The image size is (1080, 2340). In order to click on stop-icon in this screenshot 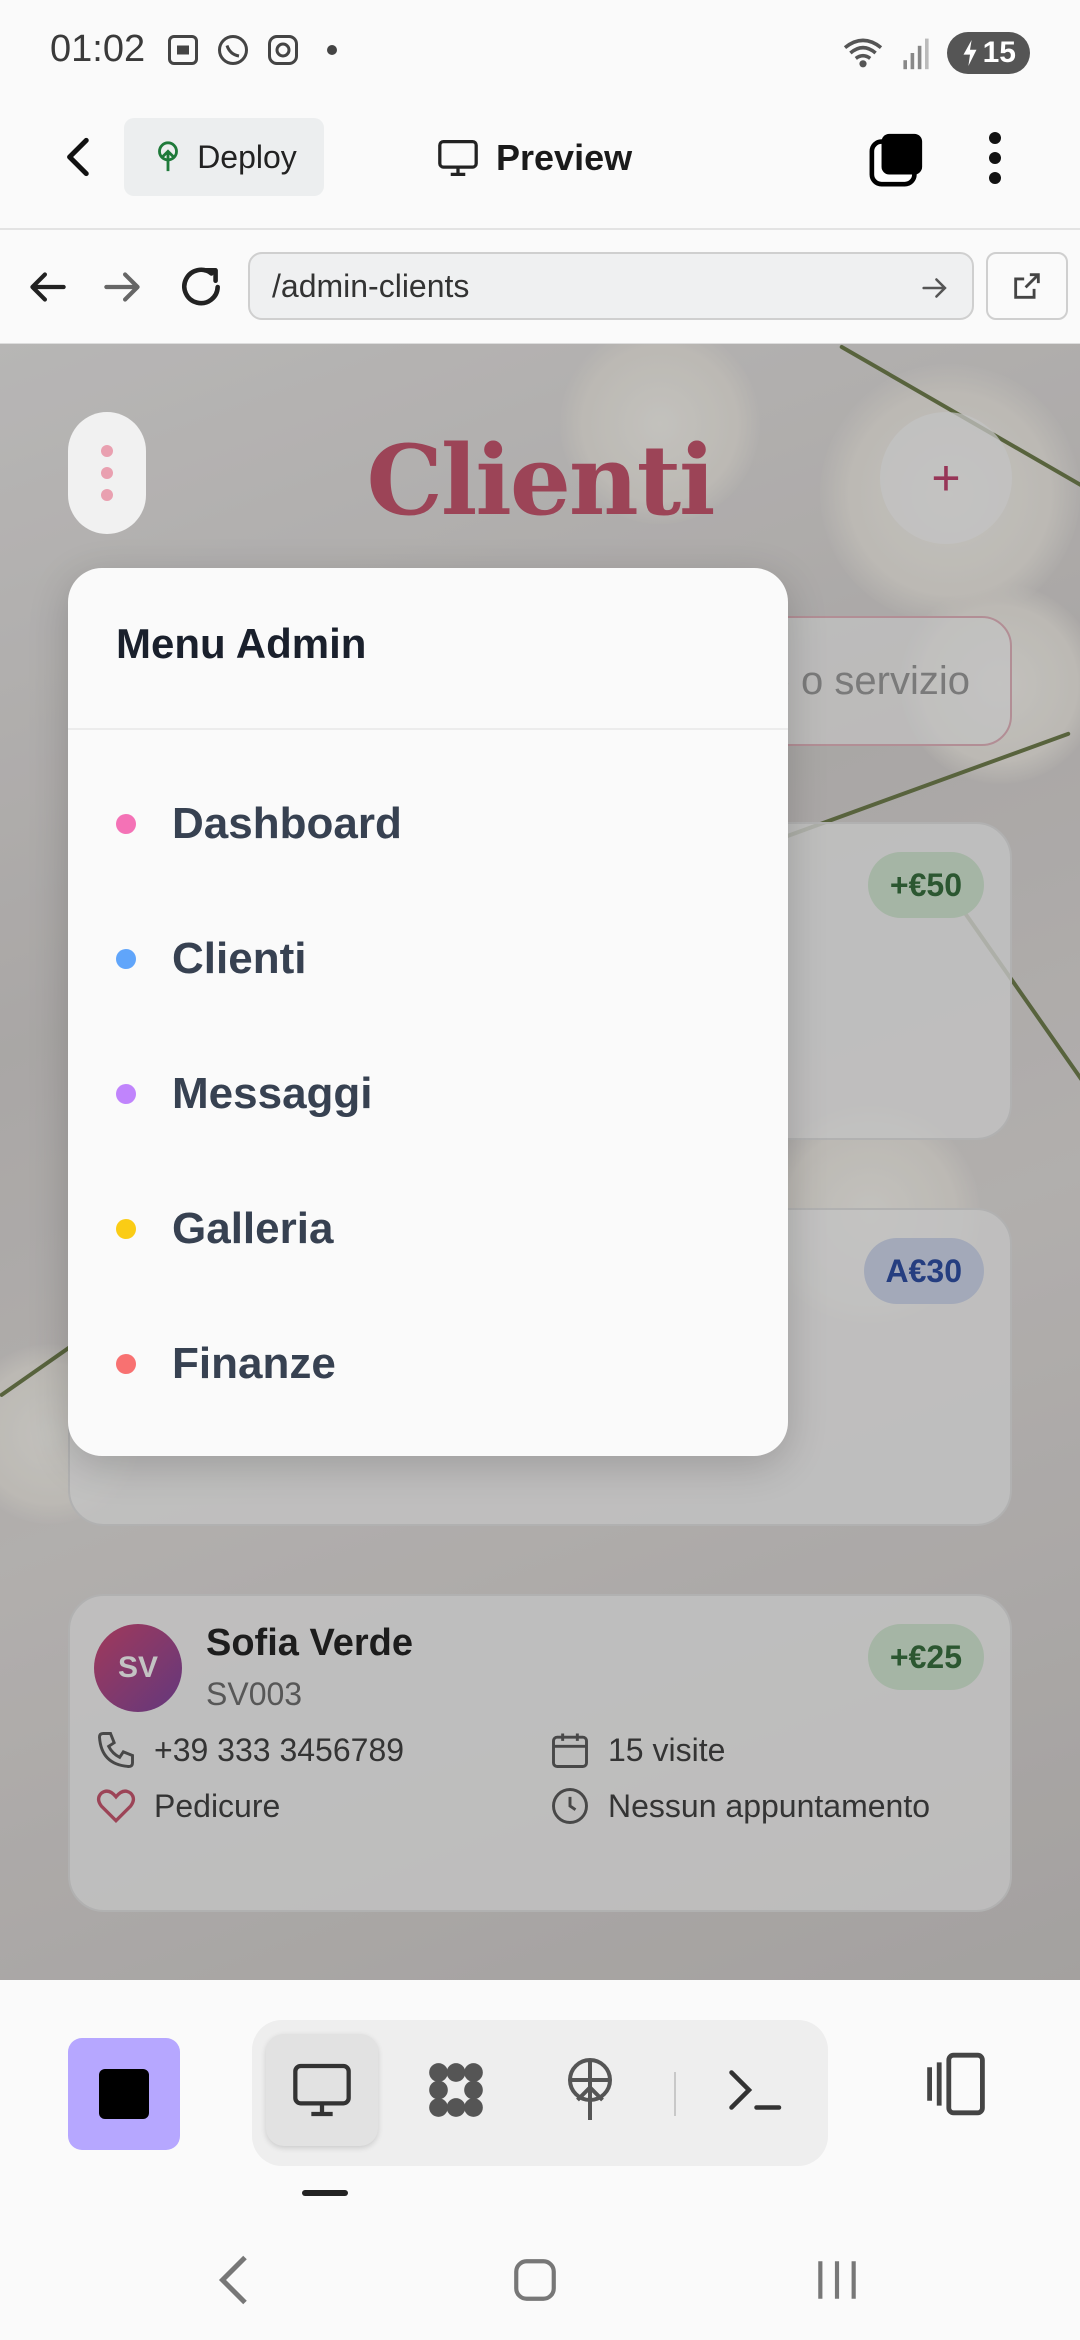, I will do `click(124, 2094)`.